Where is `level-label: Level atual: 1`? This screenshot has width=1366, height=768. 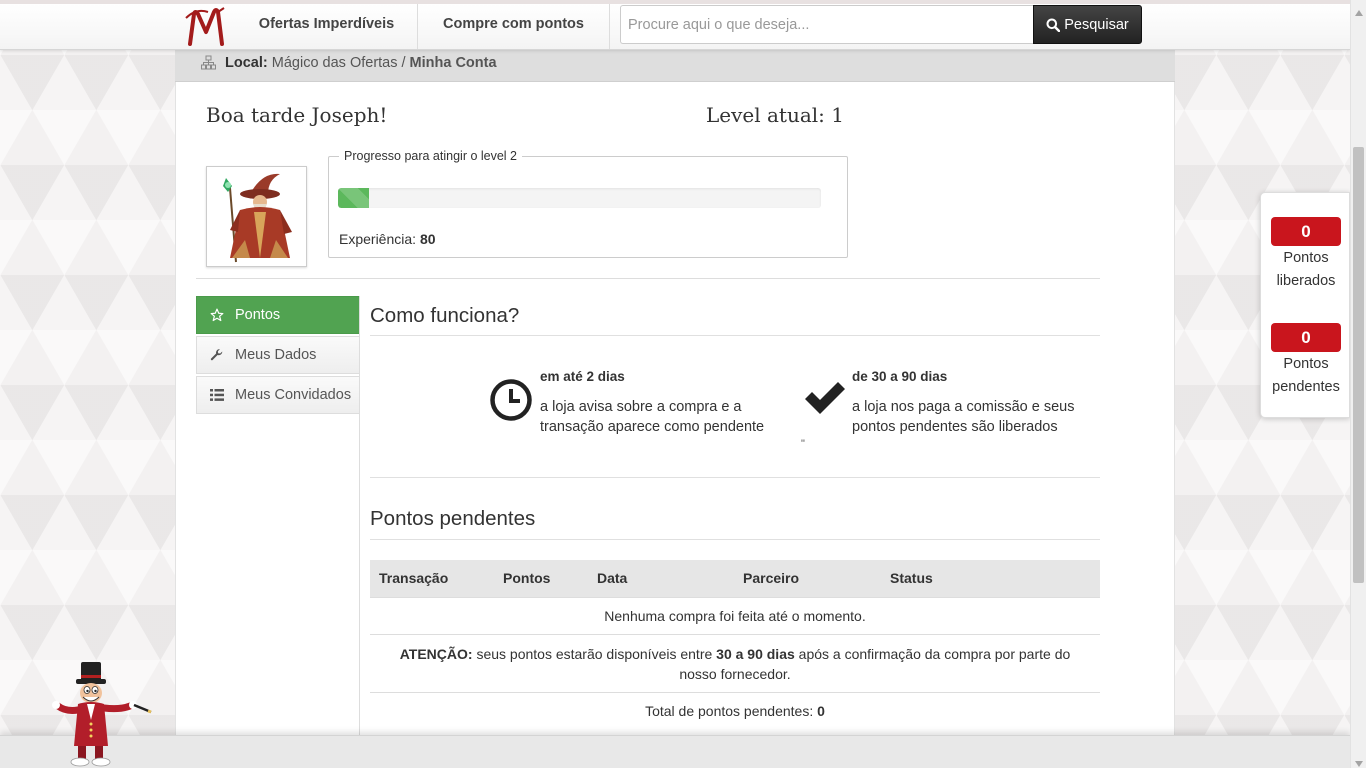 level-label: Level atual: 1 is located at coordinates (775, 115).